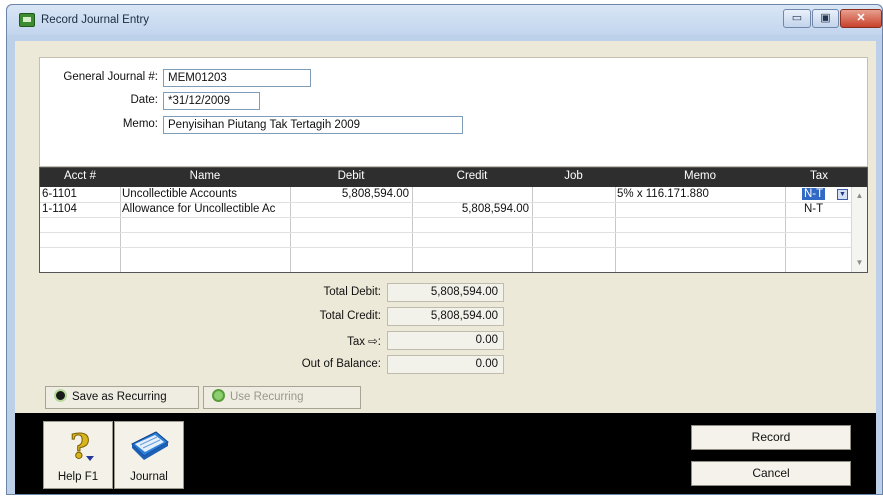 The image size is (883, 497). I want to click on use-recurring-button: Use Recurring, so click(282, 397).